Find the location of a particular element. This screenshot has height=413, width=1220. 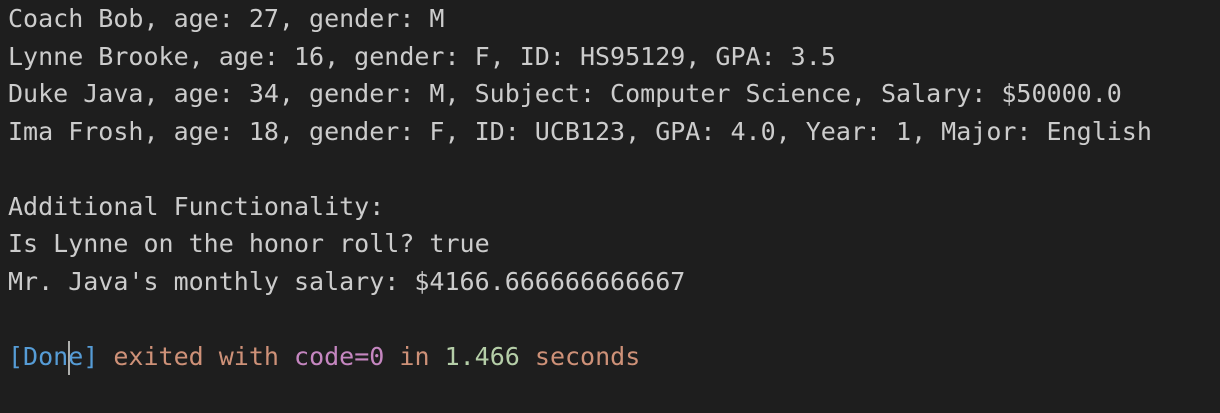

output-line: Is Lynne on the honor roll? true is located at coordinates (249, 243).